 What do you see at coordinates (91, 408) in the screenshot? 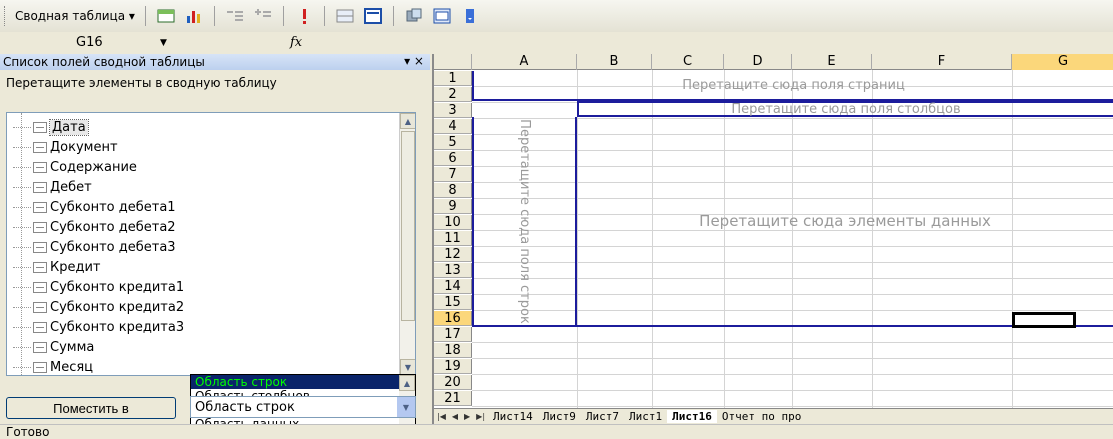
I see `place-in-button: Поместить в` at bounding box center [91, 408].